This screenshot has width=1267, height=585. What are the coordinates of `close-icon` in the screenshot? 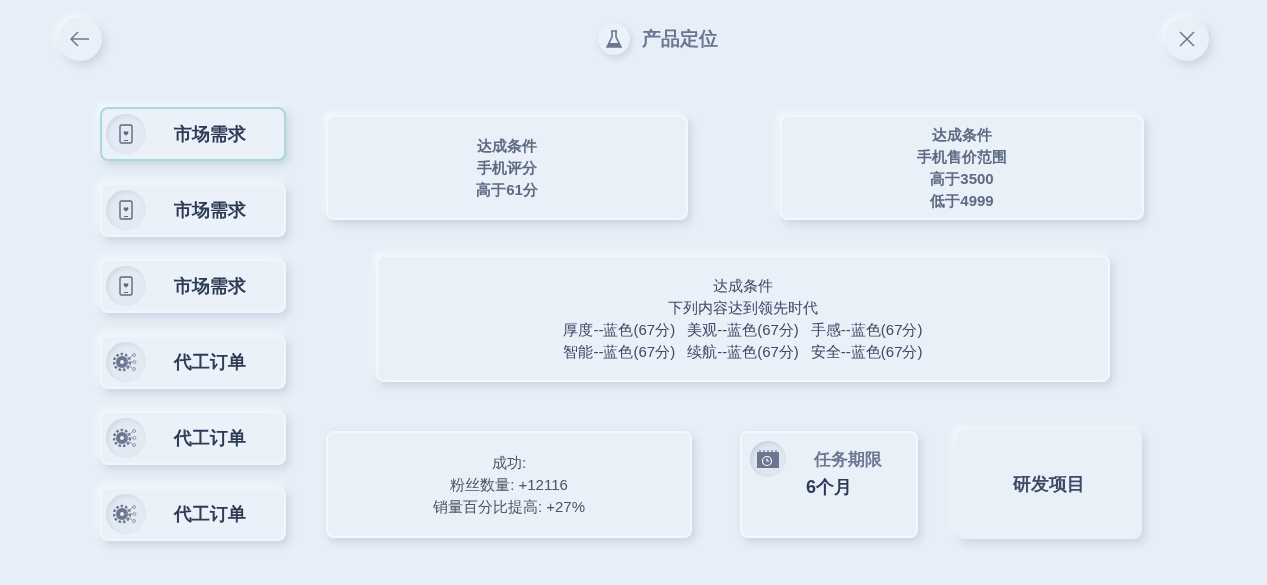 It's located at (1187, 39).